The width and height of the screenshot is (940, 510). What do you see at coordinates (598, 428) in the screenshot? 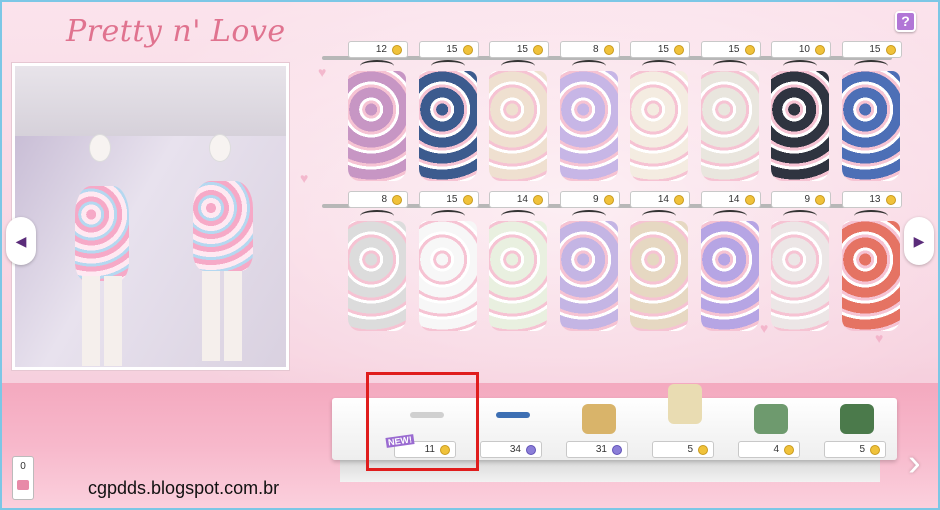
I see `accessory-item-love-necklace: 31` at bounding box center [598, 428].